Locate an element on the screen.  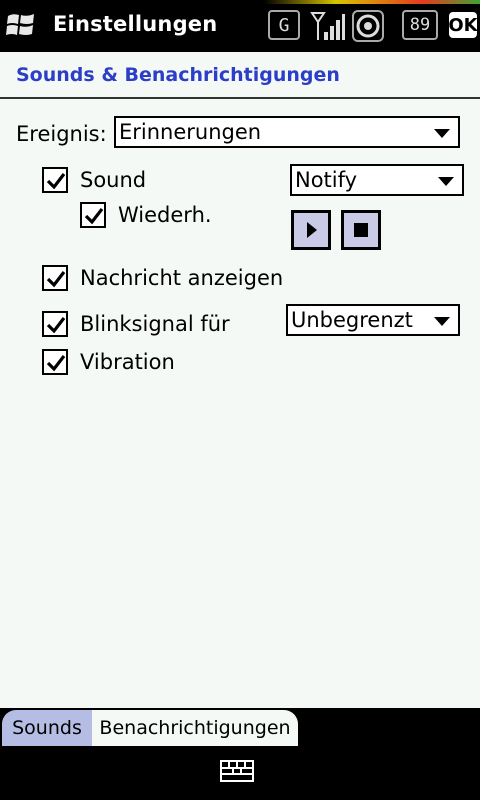
windows-start-icon is located at coordinates (21, 25).